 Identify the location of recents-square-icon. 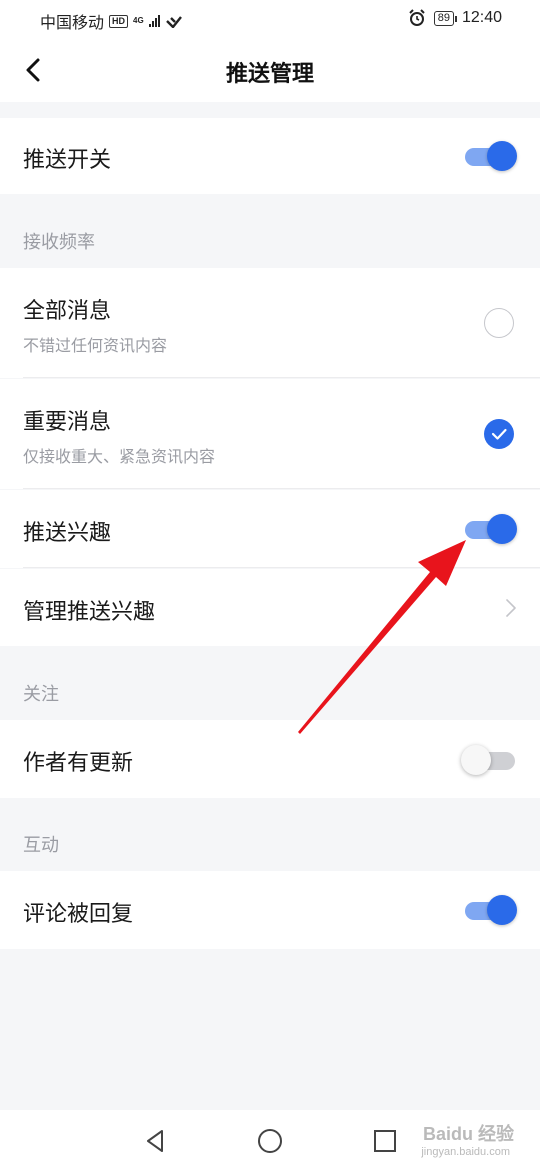
(385, 1141).